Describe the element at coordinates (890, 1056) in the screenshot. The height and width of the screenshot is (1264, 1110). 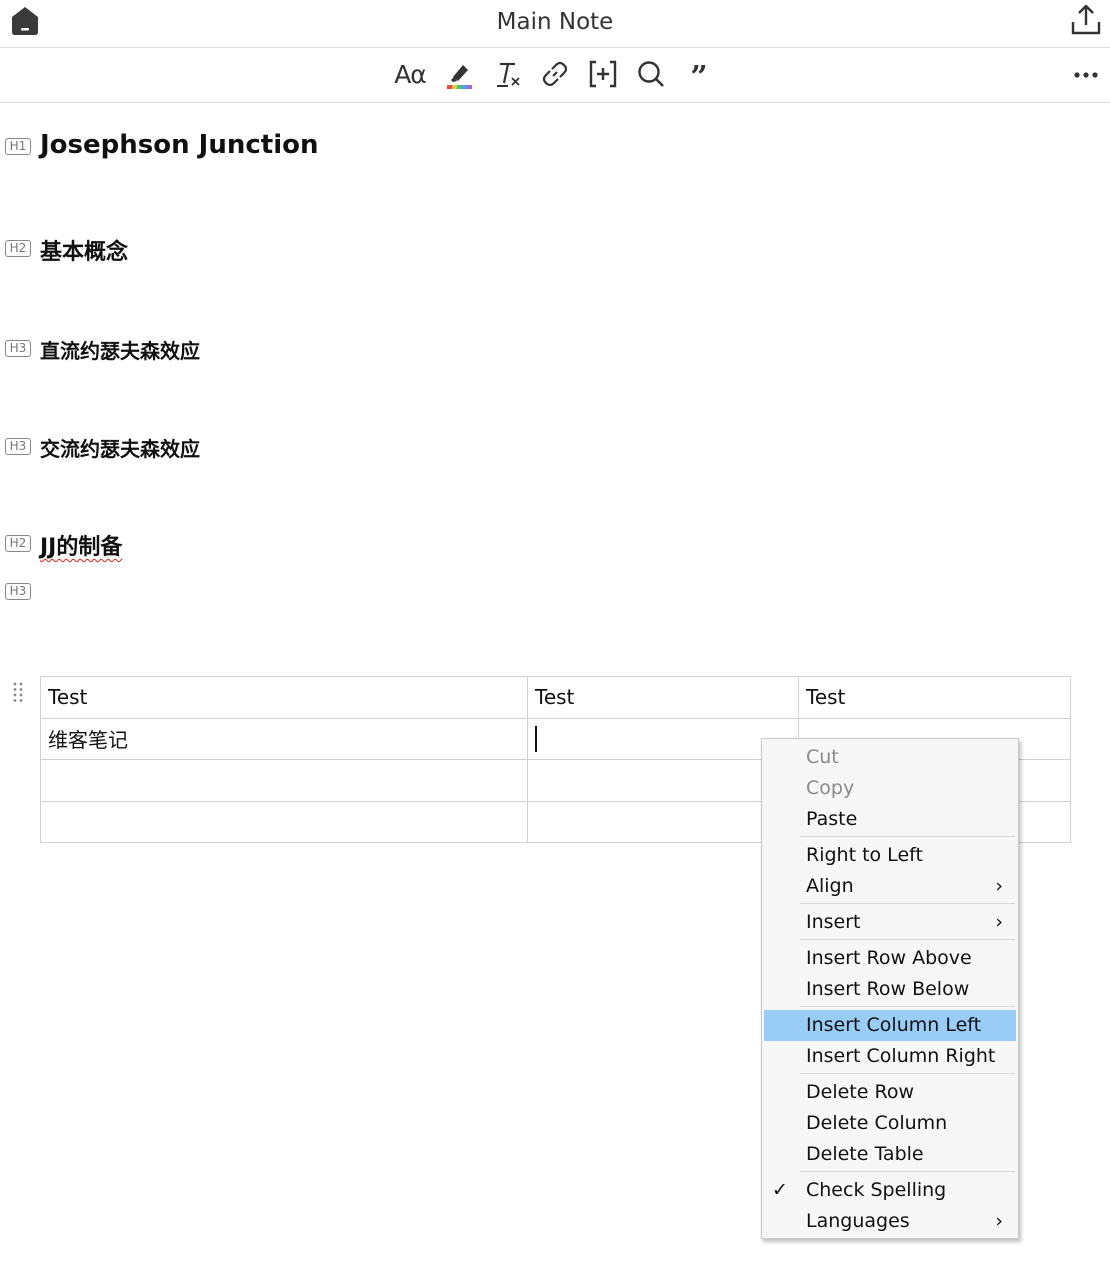
I see `menu-item-insert-column-right: Insert Column Right` at that location.